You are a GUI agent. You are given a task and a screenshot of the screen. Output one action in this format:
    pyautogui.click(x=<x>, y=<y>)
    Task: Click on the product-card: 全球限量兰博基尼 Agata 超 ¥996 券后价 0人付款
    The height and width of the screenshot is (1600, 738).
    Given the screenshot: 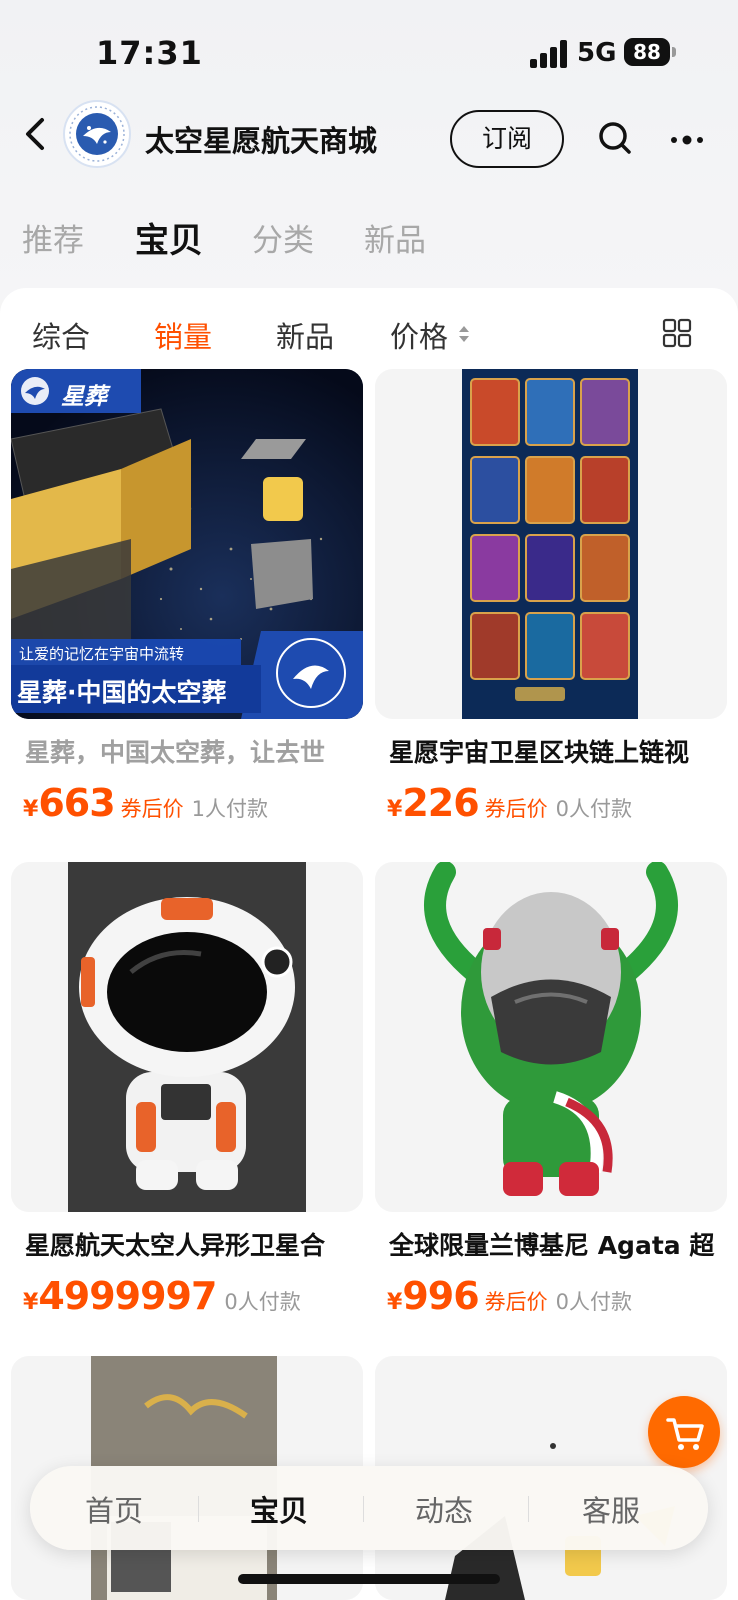 What is the action you would take?
    pyautogui.click(x=551, y=1090)
    